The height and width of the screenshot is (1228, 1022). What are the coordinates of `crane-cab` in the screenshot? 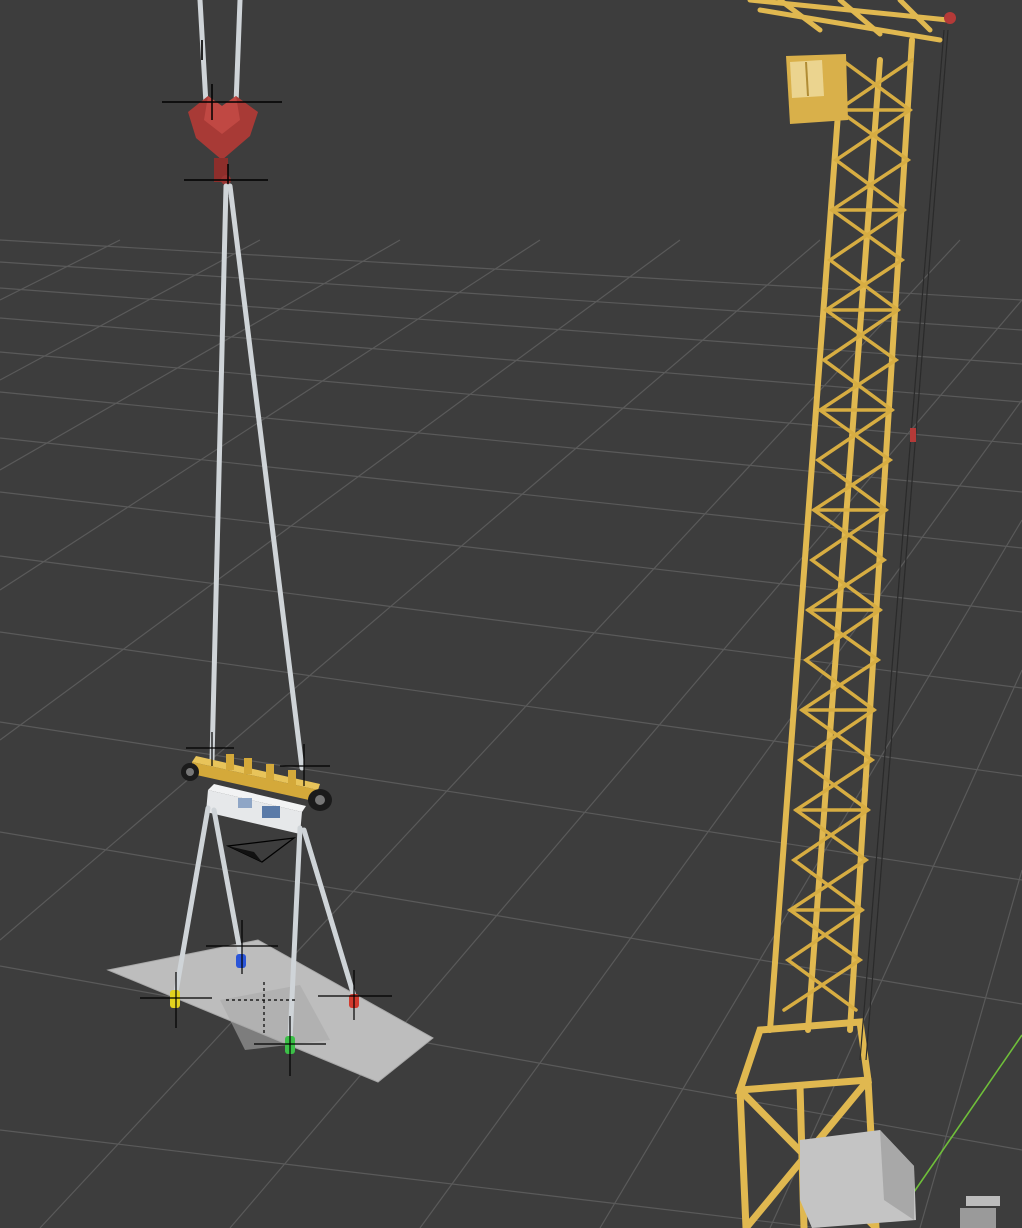 It's located at (817, 89).